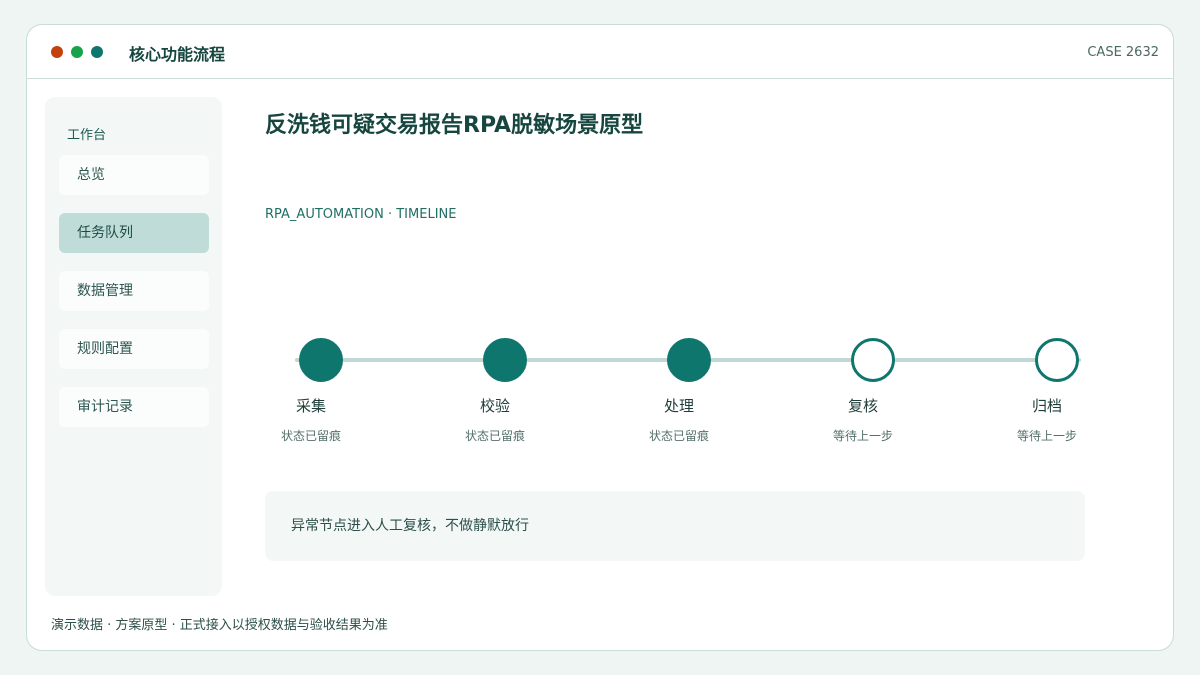 Image resolution: width=1200 pixels, height=675 pixels. What do you see at coordinates (494, 406) in the screenshot?
I see `step-label-validate: 校验` at bounding box center [494, 406].